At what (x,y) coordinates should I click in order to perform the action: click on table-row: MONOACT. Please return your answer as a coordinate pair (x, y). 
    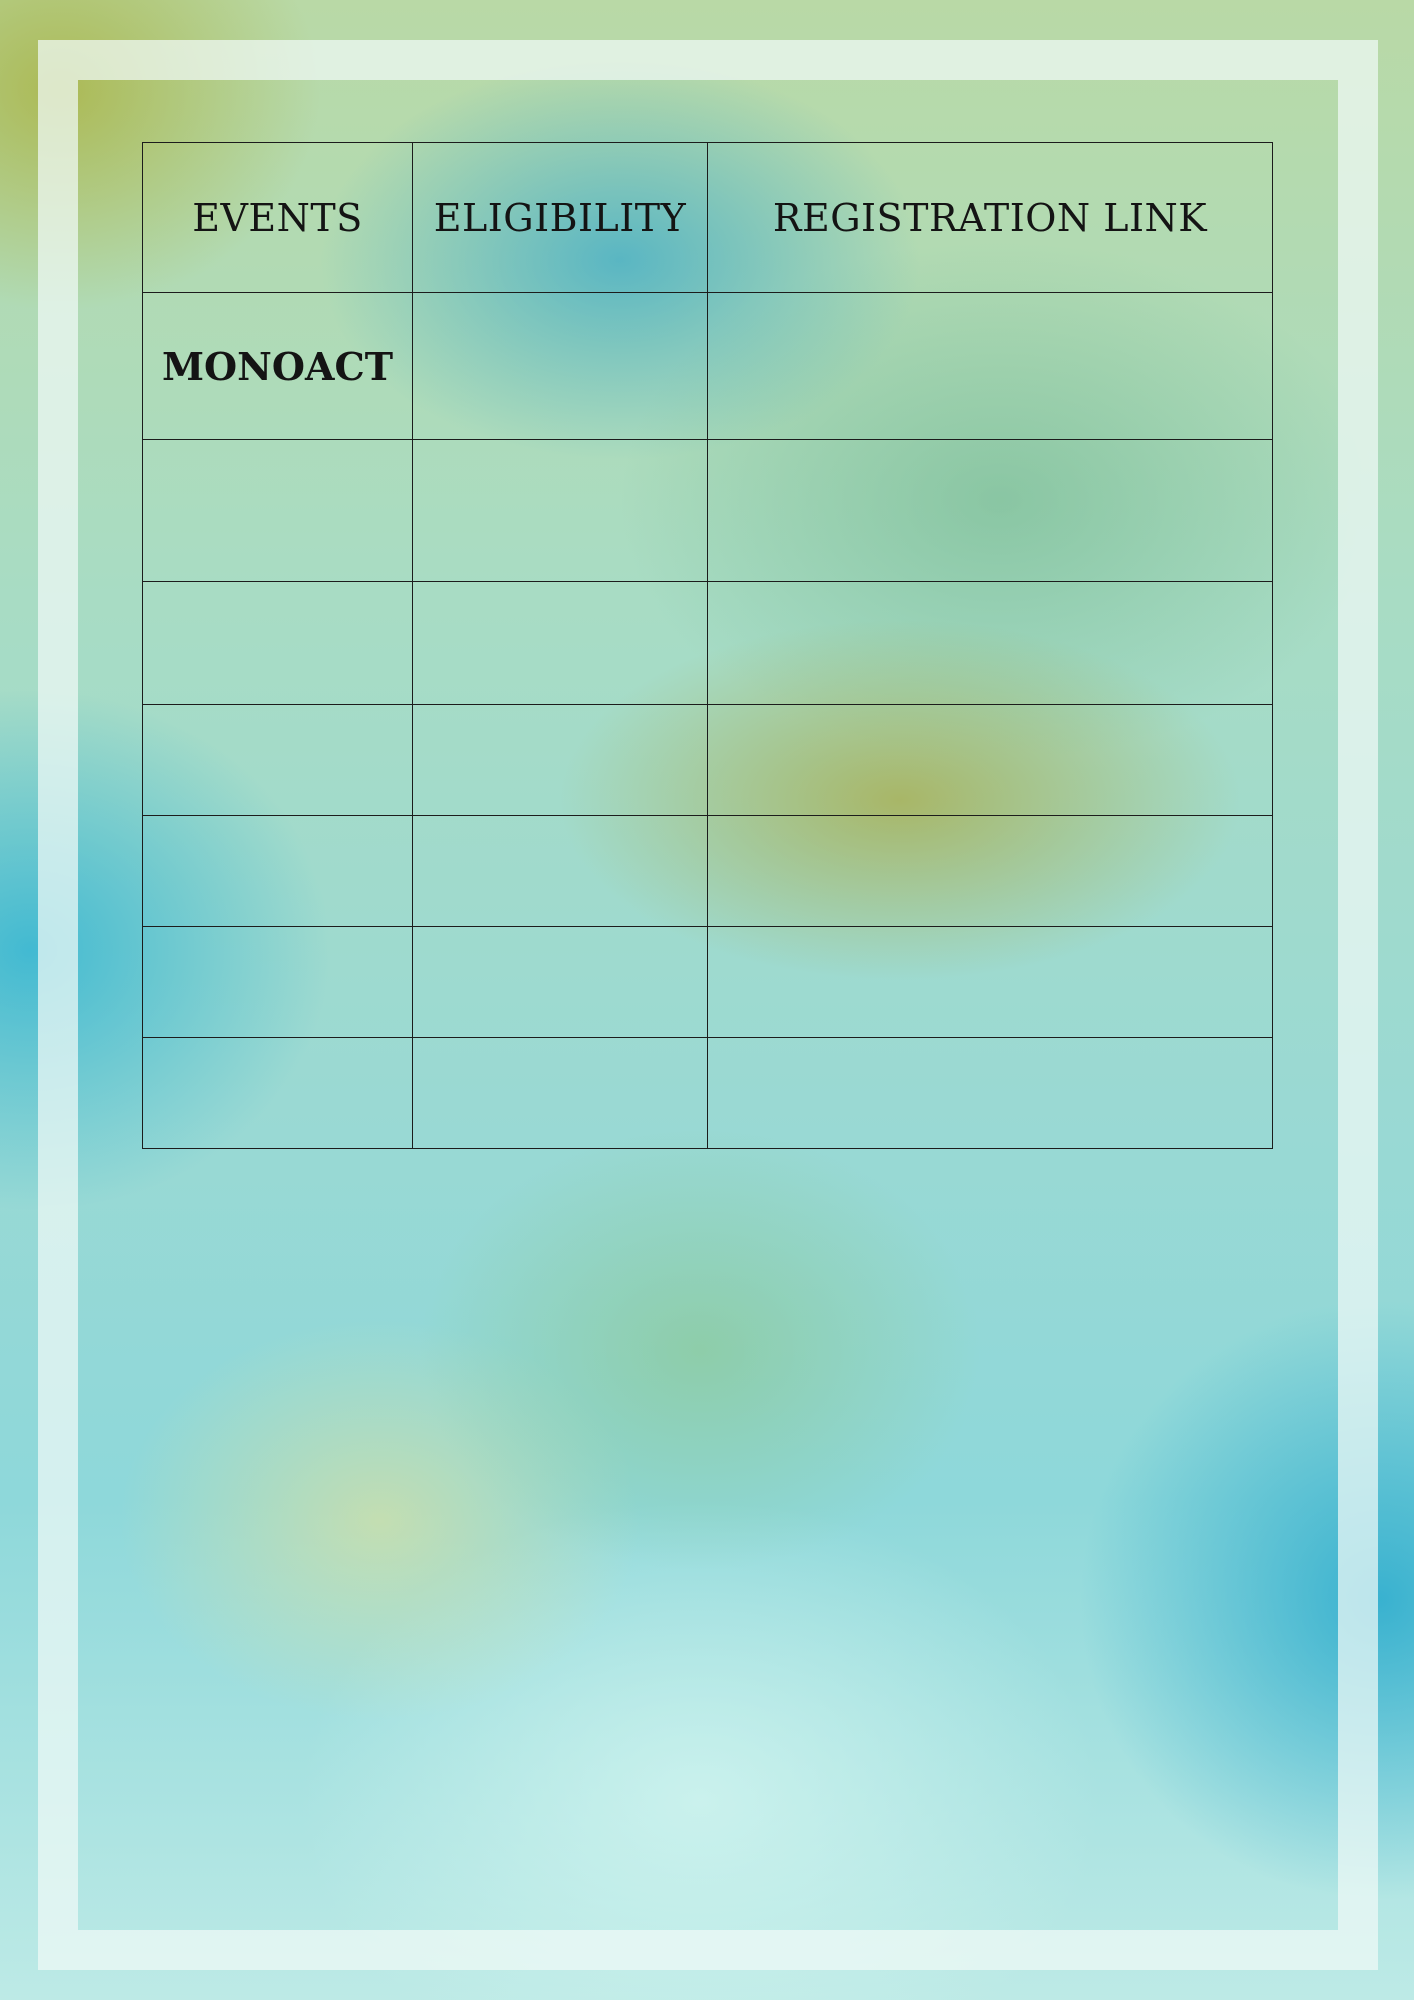
    Looking at the image, I should click on (707, 366).